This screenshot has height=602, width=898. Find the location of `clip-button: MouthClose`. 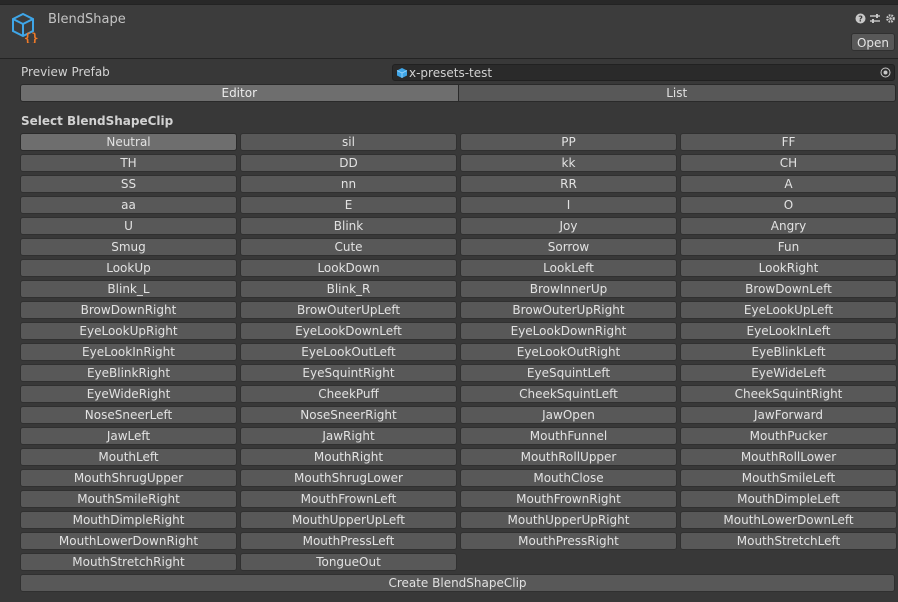

clip-button: MouthClose is located at coordinates (568, 478).